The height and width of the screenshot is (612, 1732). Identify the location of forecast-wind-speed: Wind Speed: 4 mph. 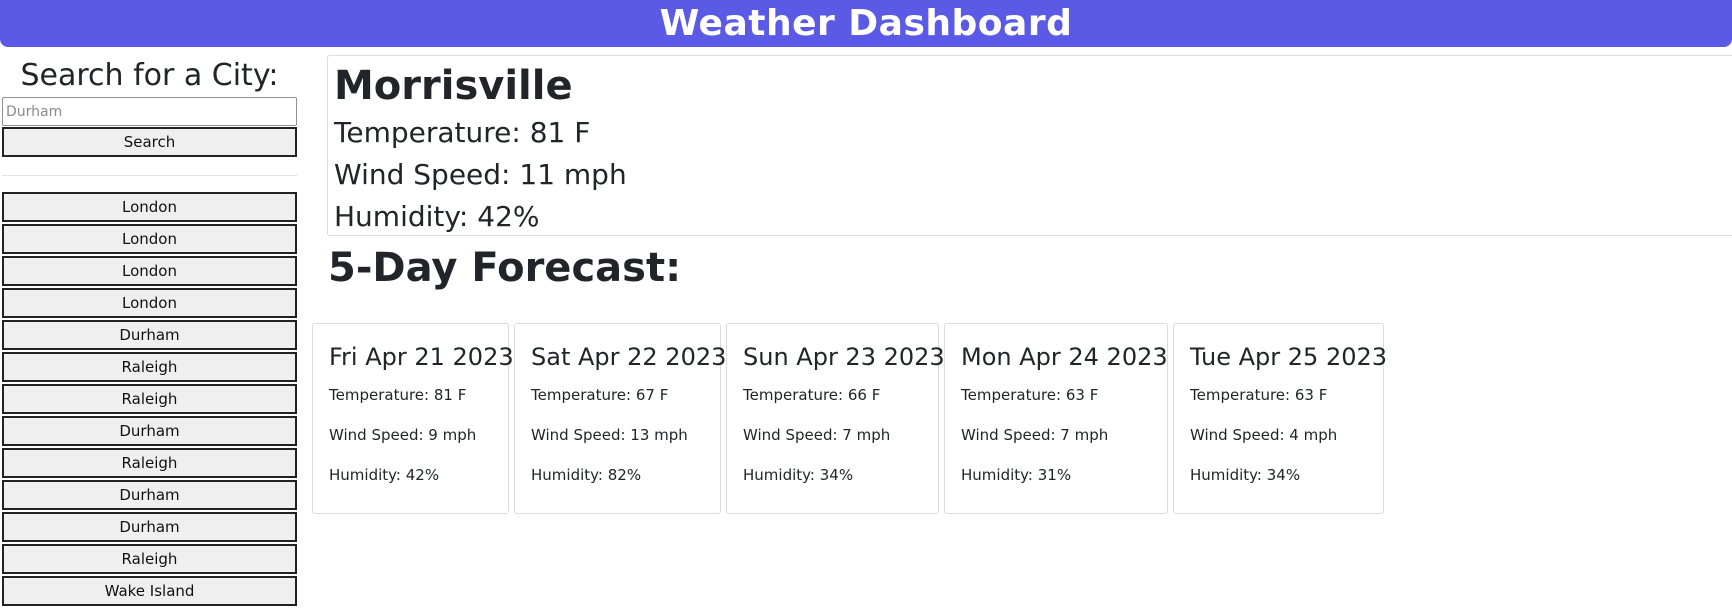
(1264, 435).